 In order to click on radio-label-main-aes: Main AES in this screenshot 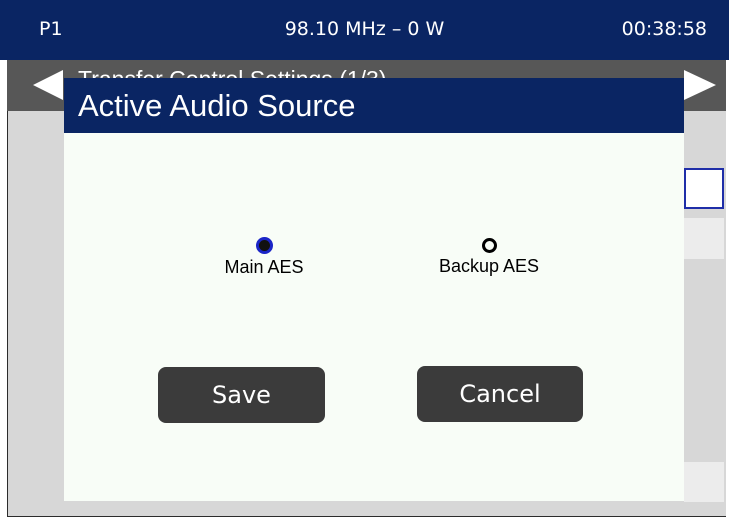, I will do `click(264, 267)`.